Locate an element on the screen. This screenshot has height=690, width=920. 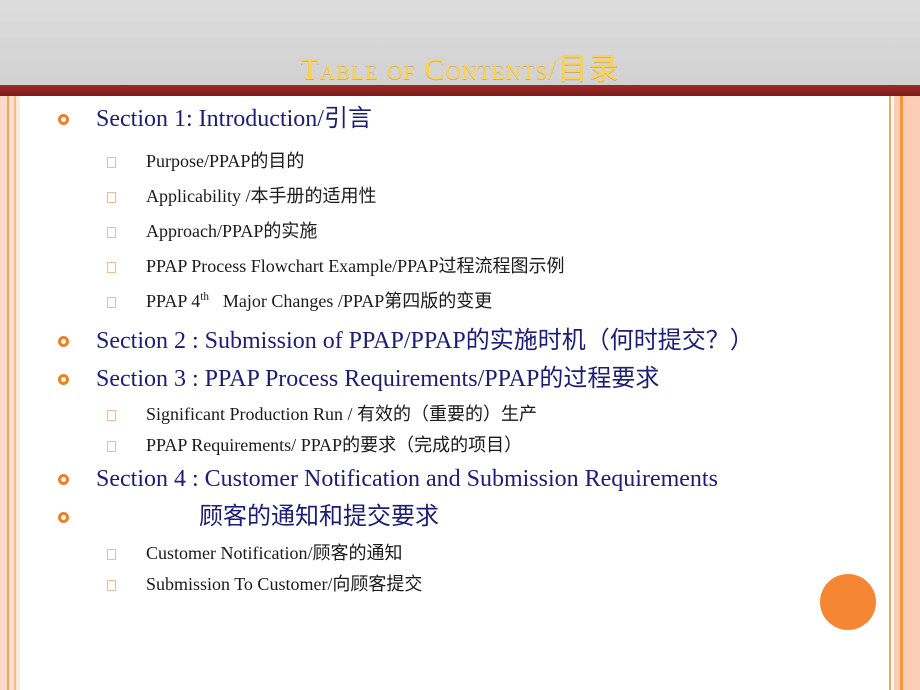
list-item: PPAP 4th Major Changes /PPAP第四版的变更 is located at coordinates (440, 303).